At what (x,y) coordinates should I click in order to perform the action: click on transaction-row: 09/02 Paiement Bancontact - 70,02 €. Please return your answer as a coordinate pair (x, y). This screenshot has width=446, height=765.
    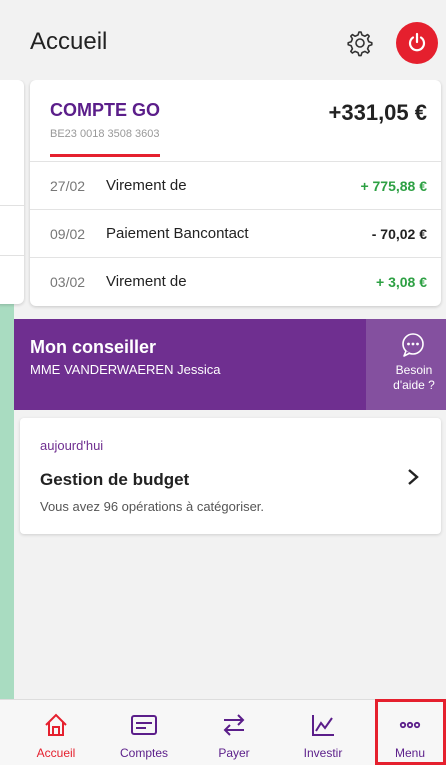
    Looking at the image, I should click on (235, 233).